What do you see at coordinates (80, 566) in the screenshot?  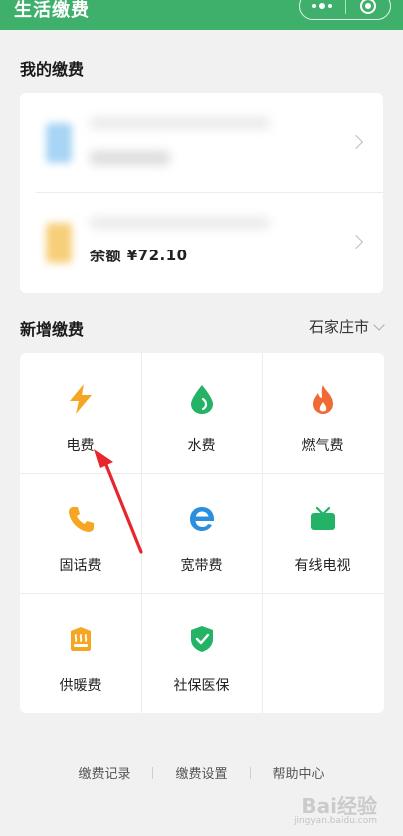 I see `grid-item-label: 固话费` at bounding box center [80, 566].